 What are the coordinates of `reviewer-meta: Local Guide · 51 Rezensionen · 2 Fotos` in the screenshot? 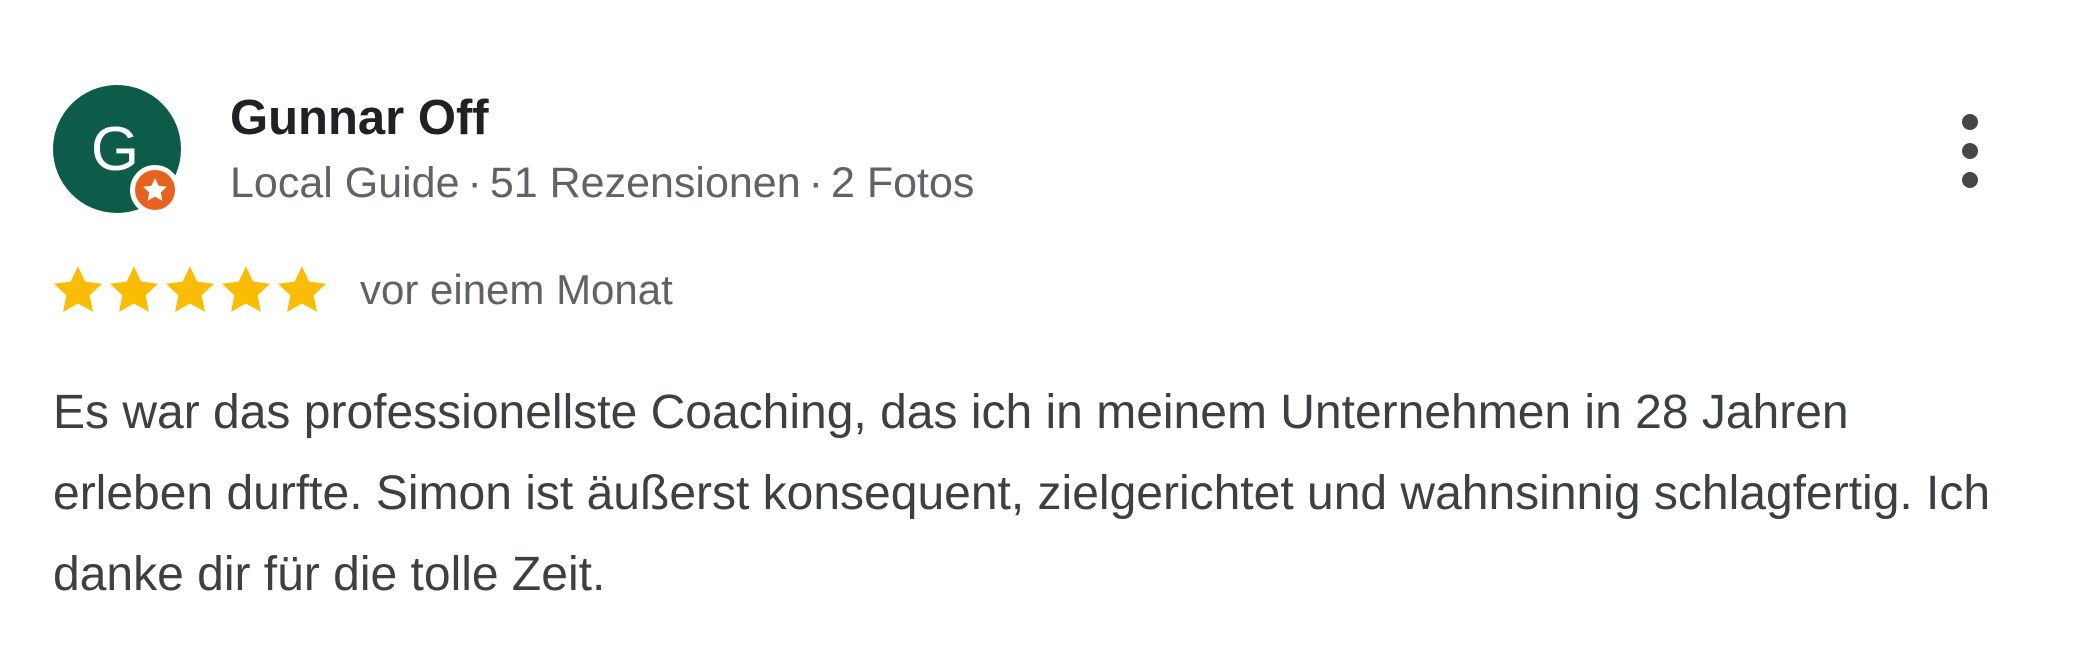 It's located at (602, 183).